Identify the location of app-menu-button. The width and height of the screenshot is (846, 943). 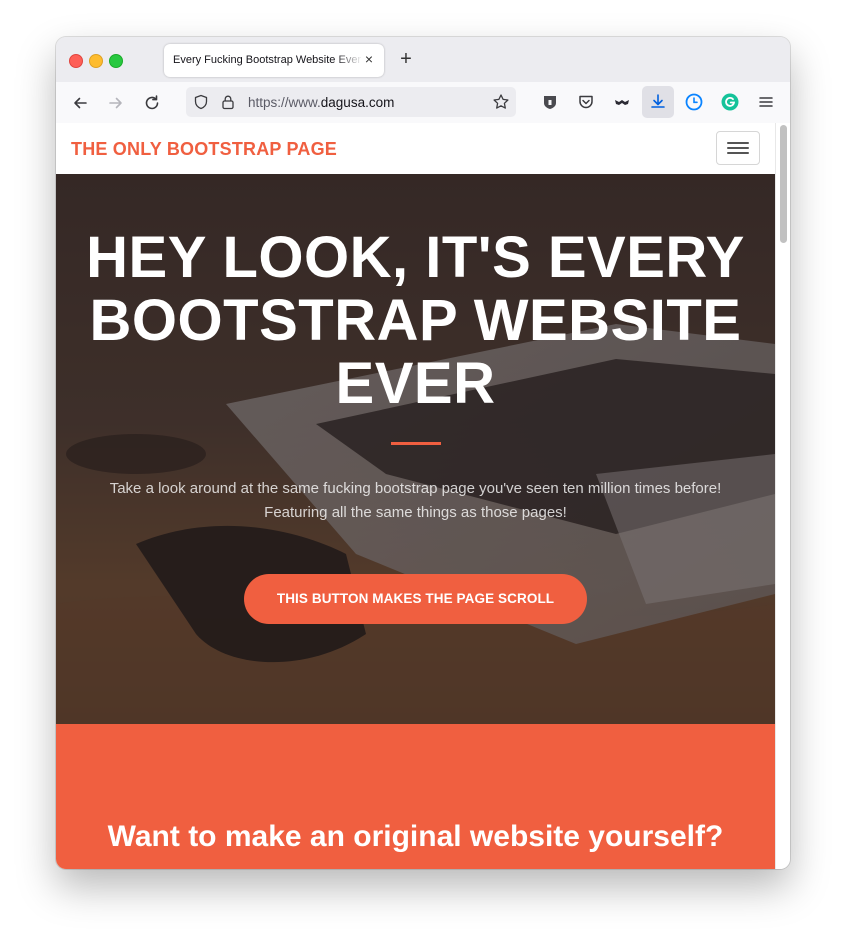
(766, 102).